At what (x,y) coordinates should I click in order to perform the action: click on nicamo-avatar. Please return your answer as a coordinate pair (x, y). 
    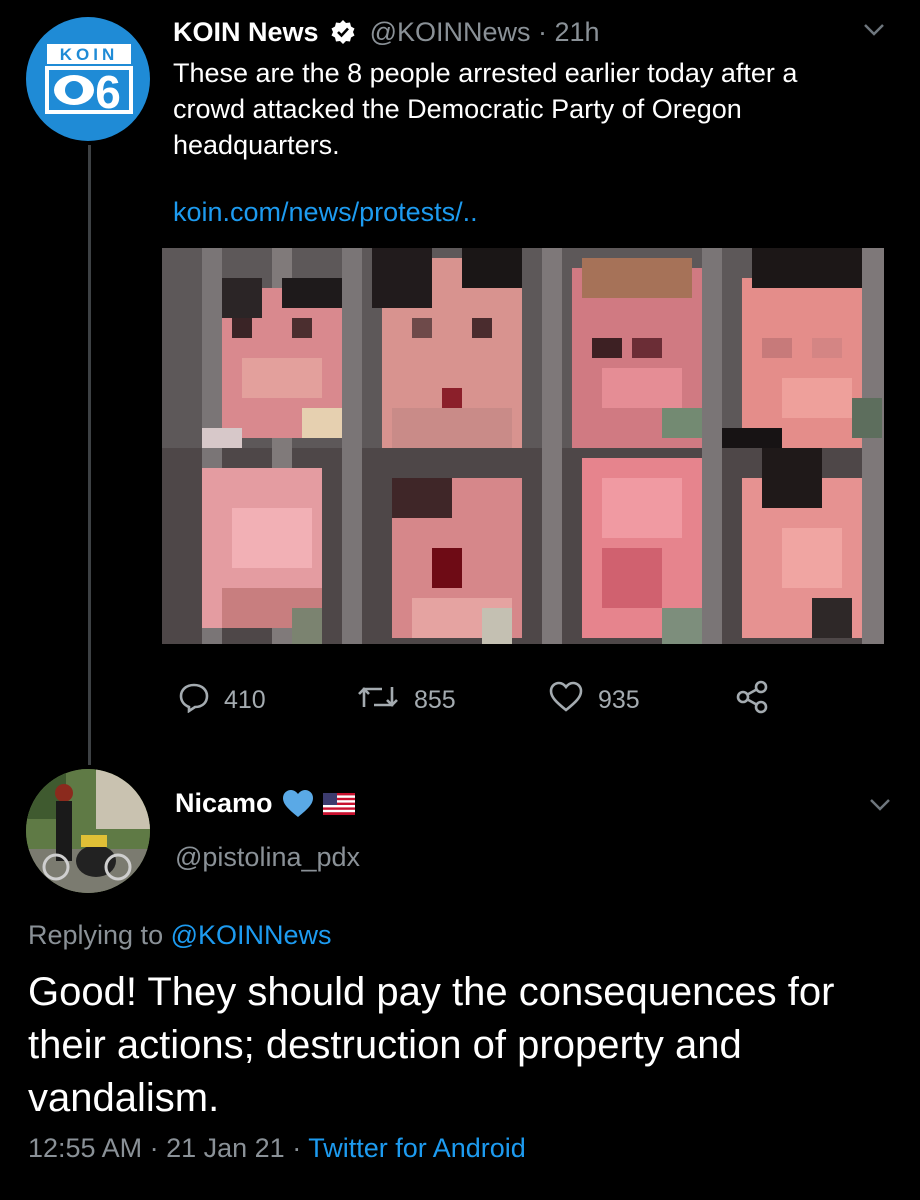
    Looking at the image, I should click on (88, 831).